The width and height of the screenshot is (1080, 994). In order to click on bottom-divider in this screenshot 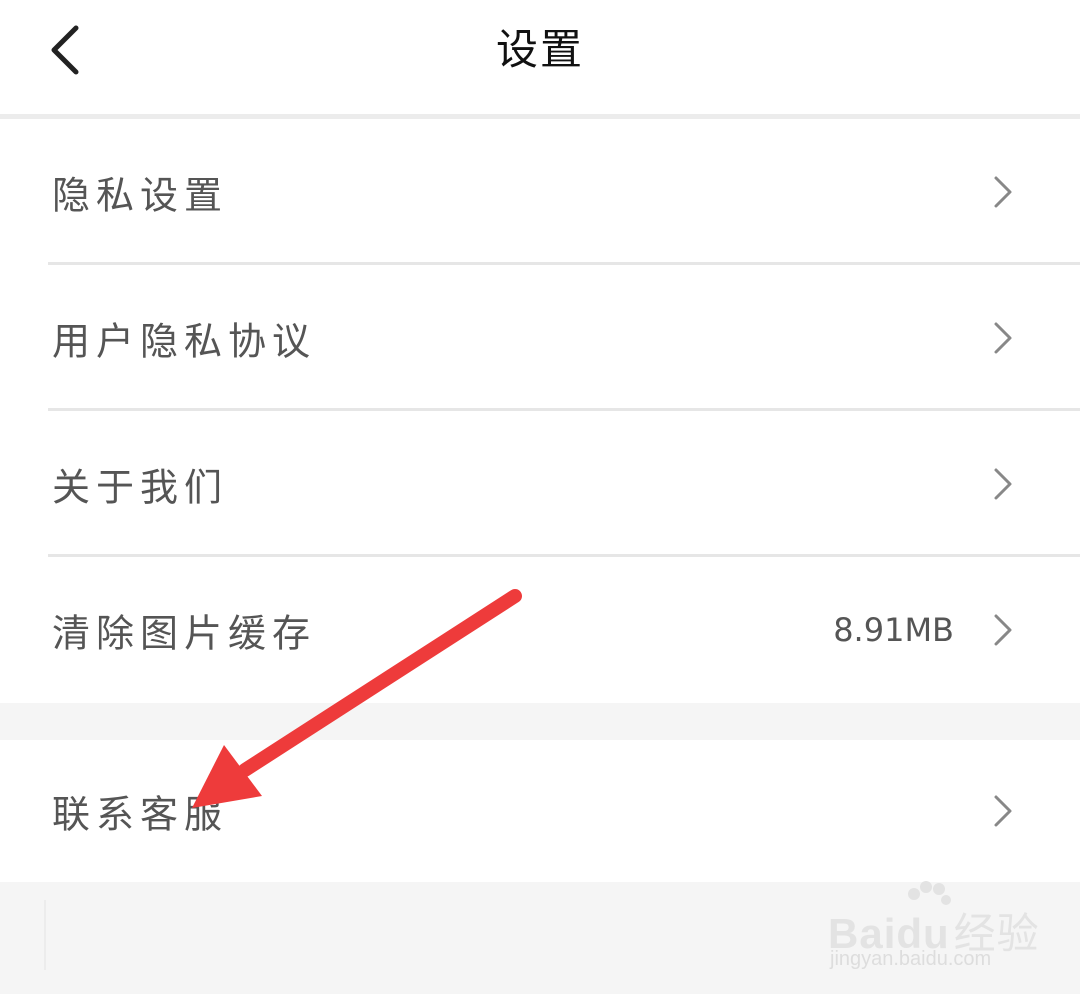, I will do `click(45, 935)`.